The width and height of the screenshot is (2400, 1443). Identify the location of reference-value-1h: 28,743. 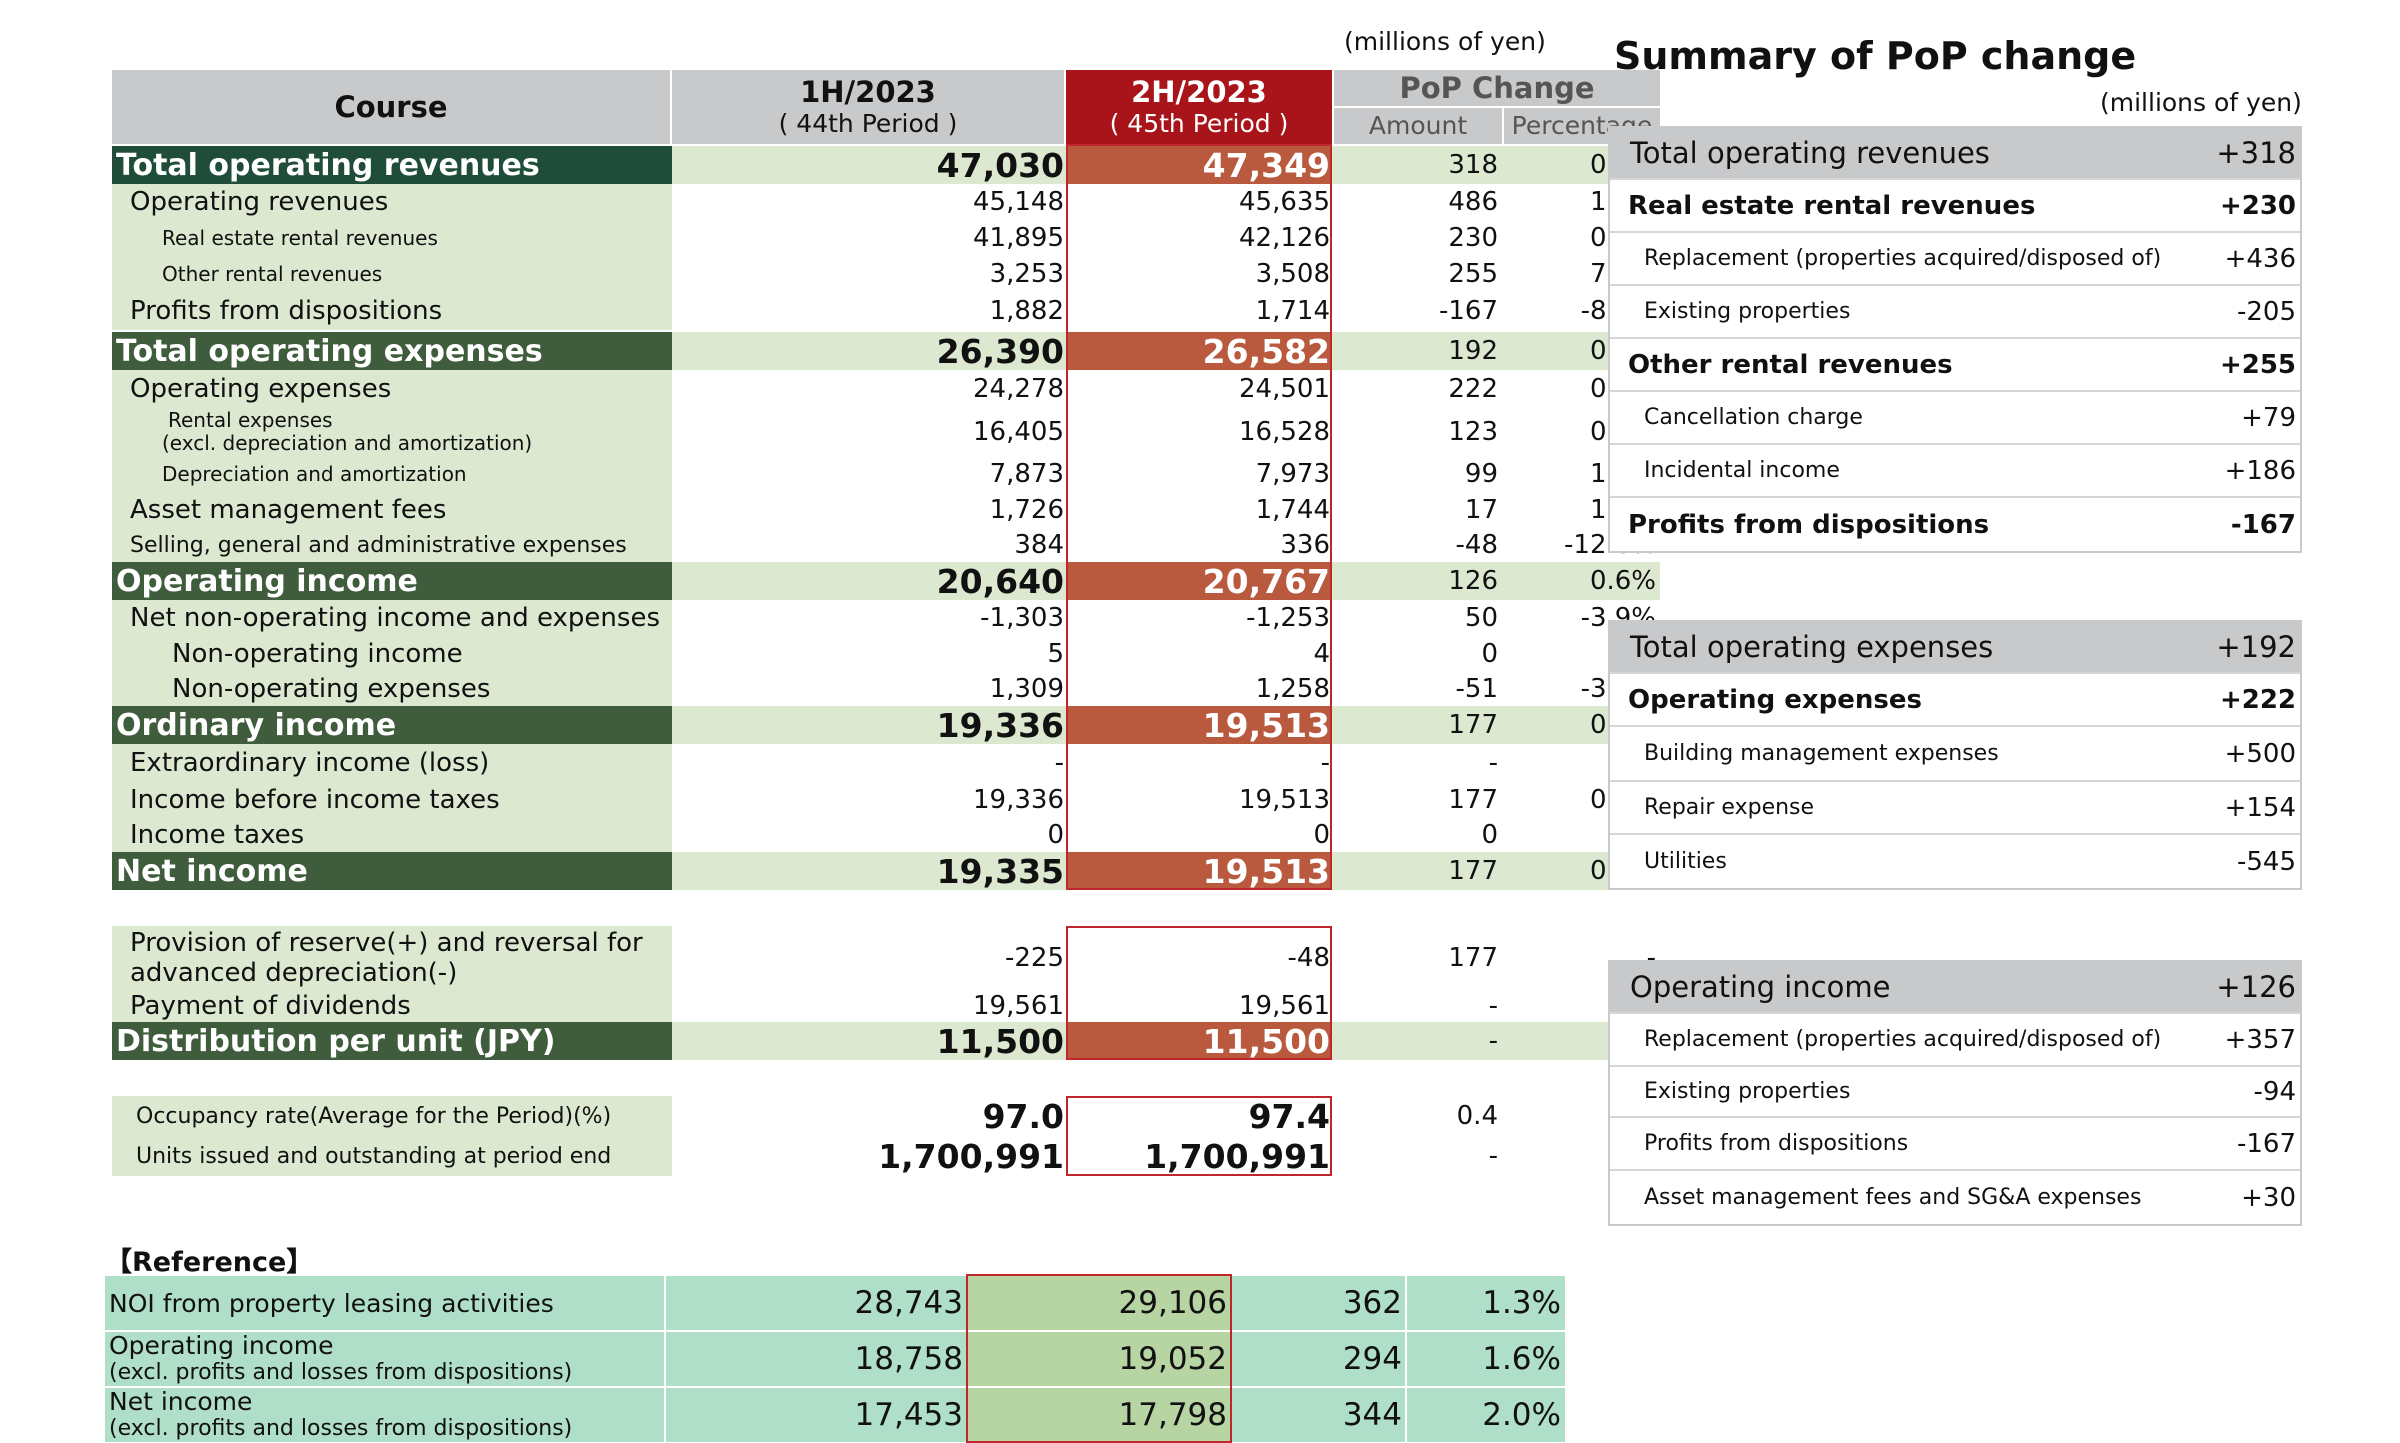
(908, 1303).